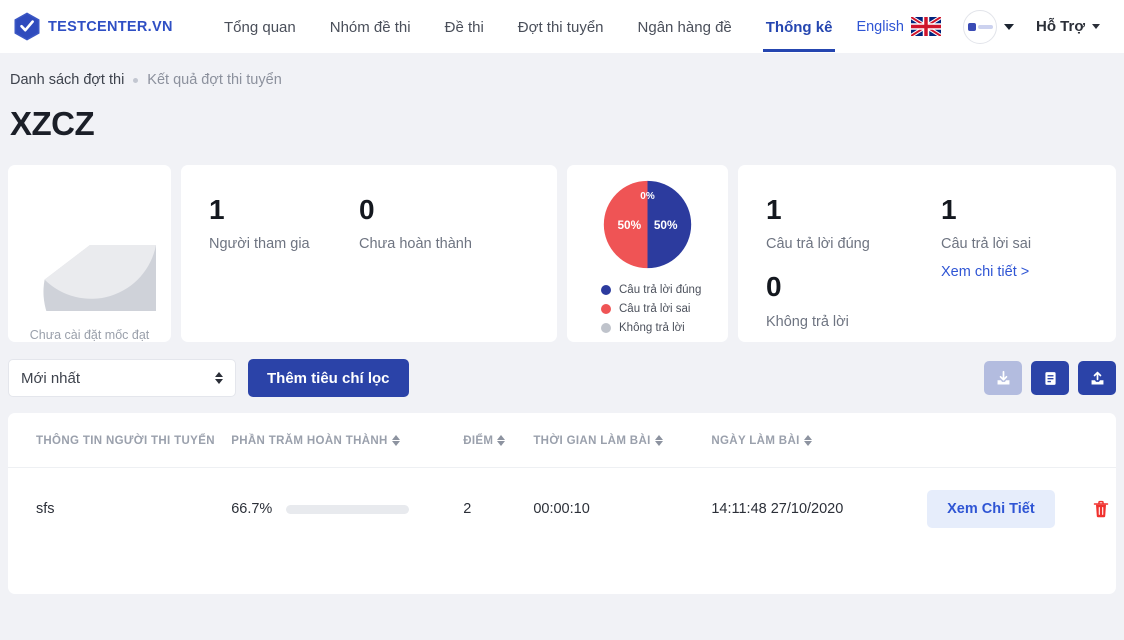 Image resolution: width=1124 pixels, height=640 pixels. I want to click on nav-item-de-thi: Đề thi, so click(464, 27).